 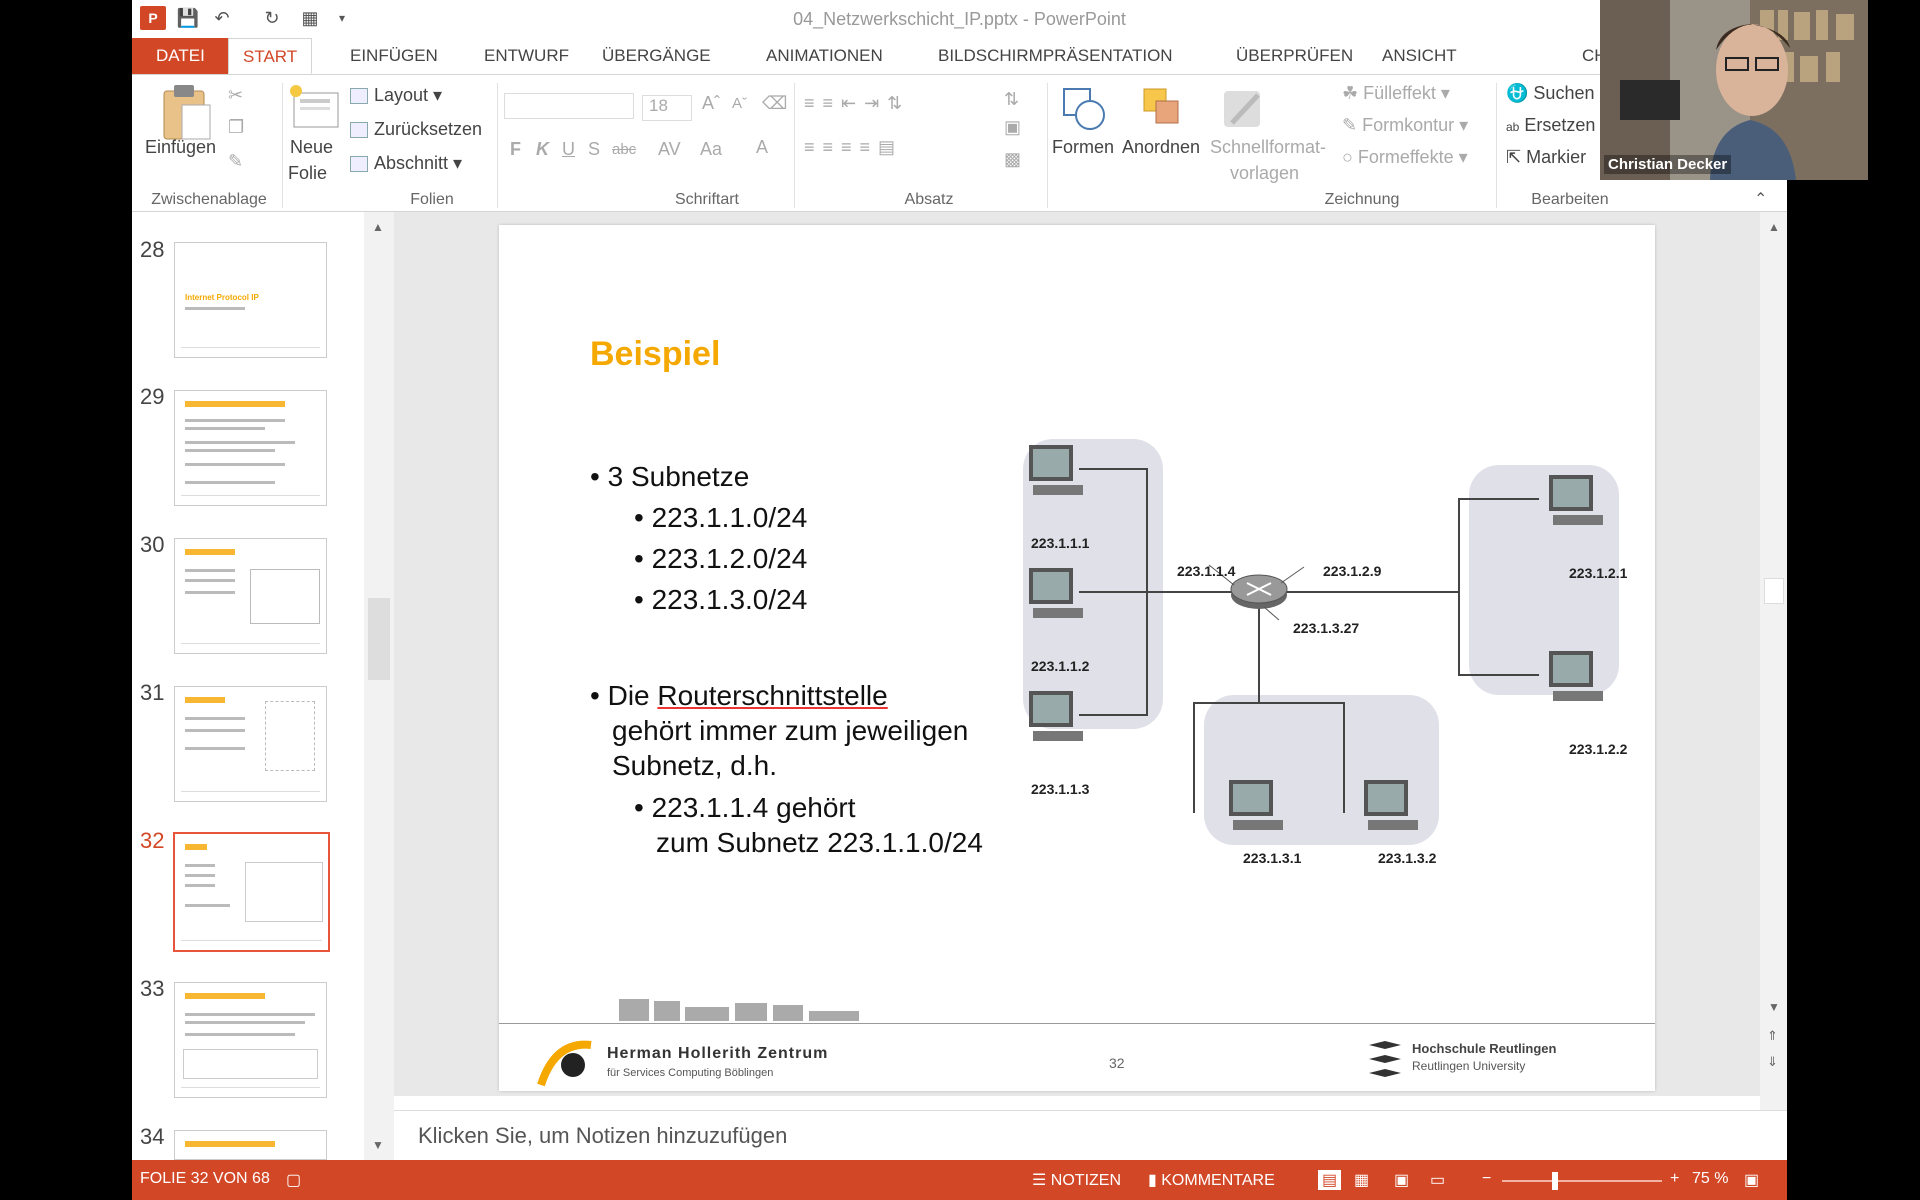 I want to click on bullet-item: • Die Routerschnittstelle, so click(x=739, y=695).